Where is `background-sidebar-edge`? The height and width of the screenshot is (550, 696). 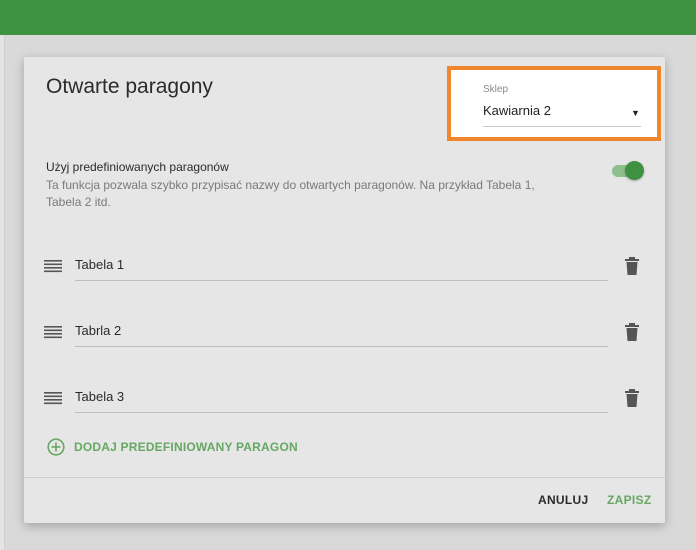 background-sidebar-edge is located at coordinates (2, 292).